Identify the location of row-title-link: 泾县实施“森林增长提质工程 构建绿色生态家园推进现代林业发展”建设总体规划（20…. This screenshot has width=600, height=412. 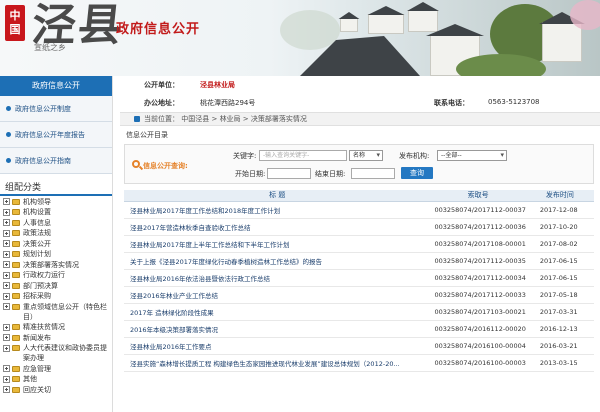
(277, 363).